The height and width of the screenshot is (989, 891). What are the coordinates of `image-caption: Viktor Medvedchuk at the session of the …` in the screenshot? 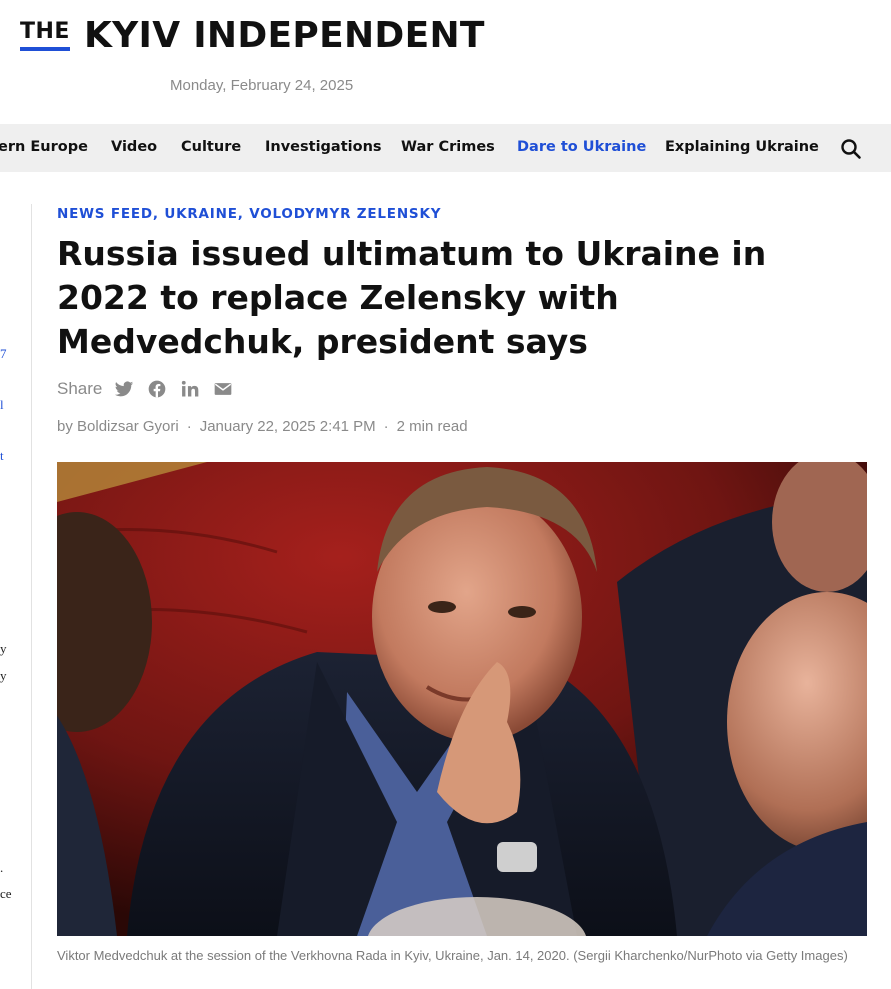 It's located at (452, 955).